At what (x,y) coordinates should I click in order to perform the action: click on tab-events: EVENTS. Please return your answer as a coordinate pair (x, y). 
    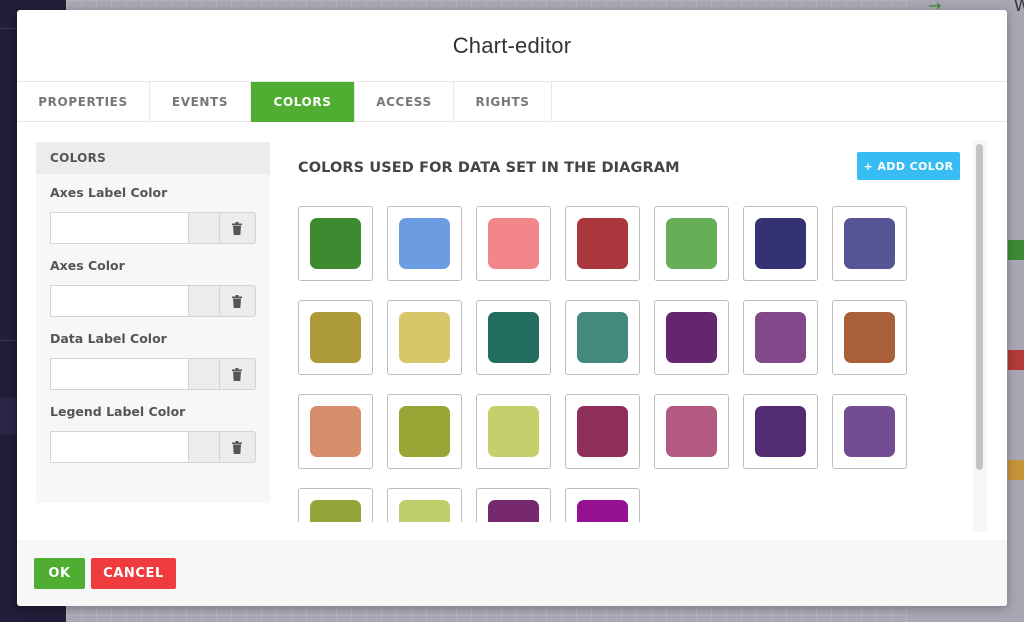
    Looking at the image, I should click on (200, 102).